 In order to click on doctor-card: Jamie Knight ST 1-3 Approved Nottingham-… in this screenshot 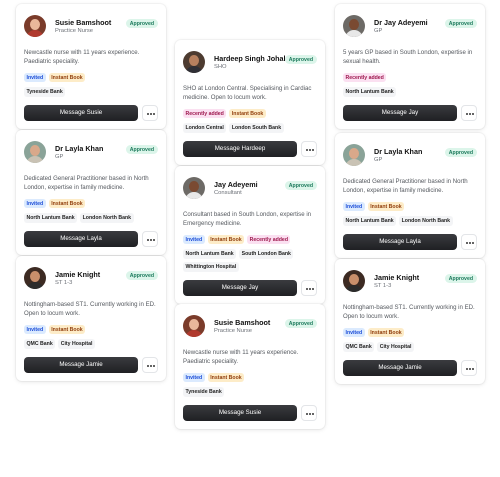, I will do `click(91, 318)`.